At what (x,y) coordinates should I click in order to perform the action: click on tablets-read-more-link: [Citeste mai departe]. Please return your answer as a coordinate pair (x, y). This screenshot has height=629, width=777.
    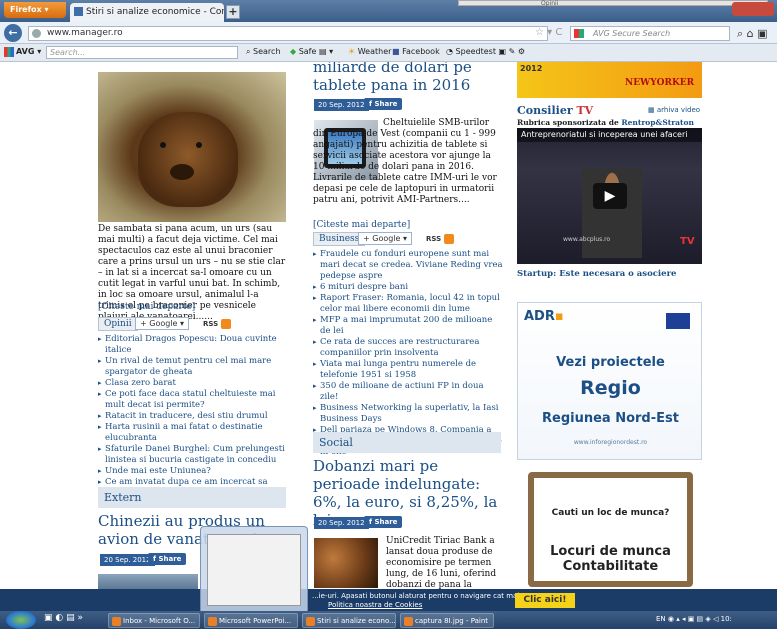
    Looking at the image, I should click on (361, 225).